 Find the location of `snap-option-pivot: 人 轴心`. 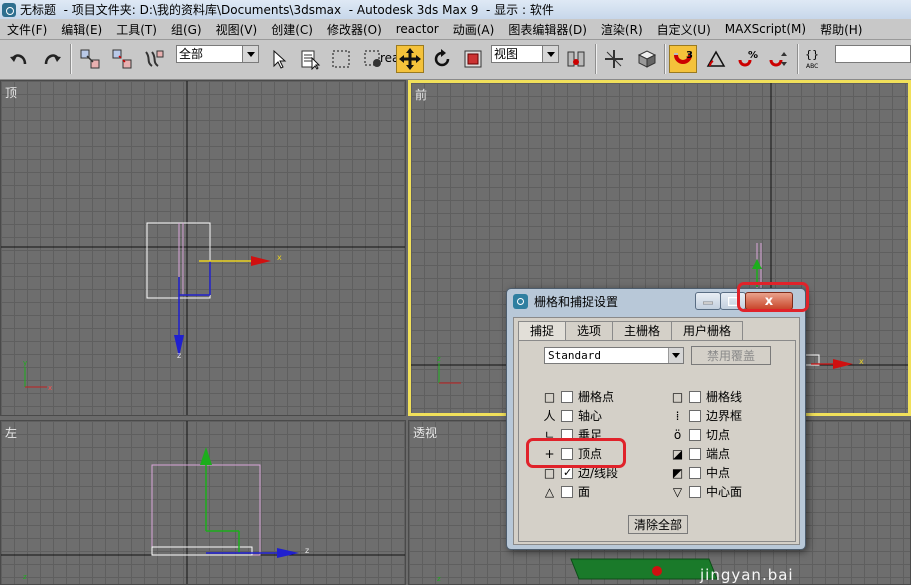

snap-option-pivot: 人 轴心 is located at coordinates (572, 415).